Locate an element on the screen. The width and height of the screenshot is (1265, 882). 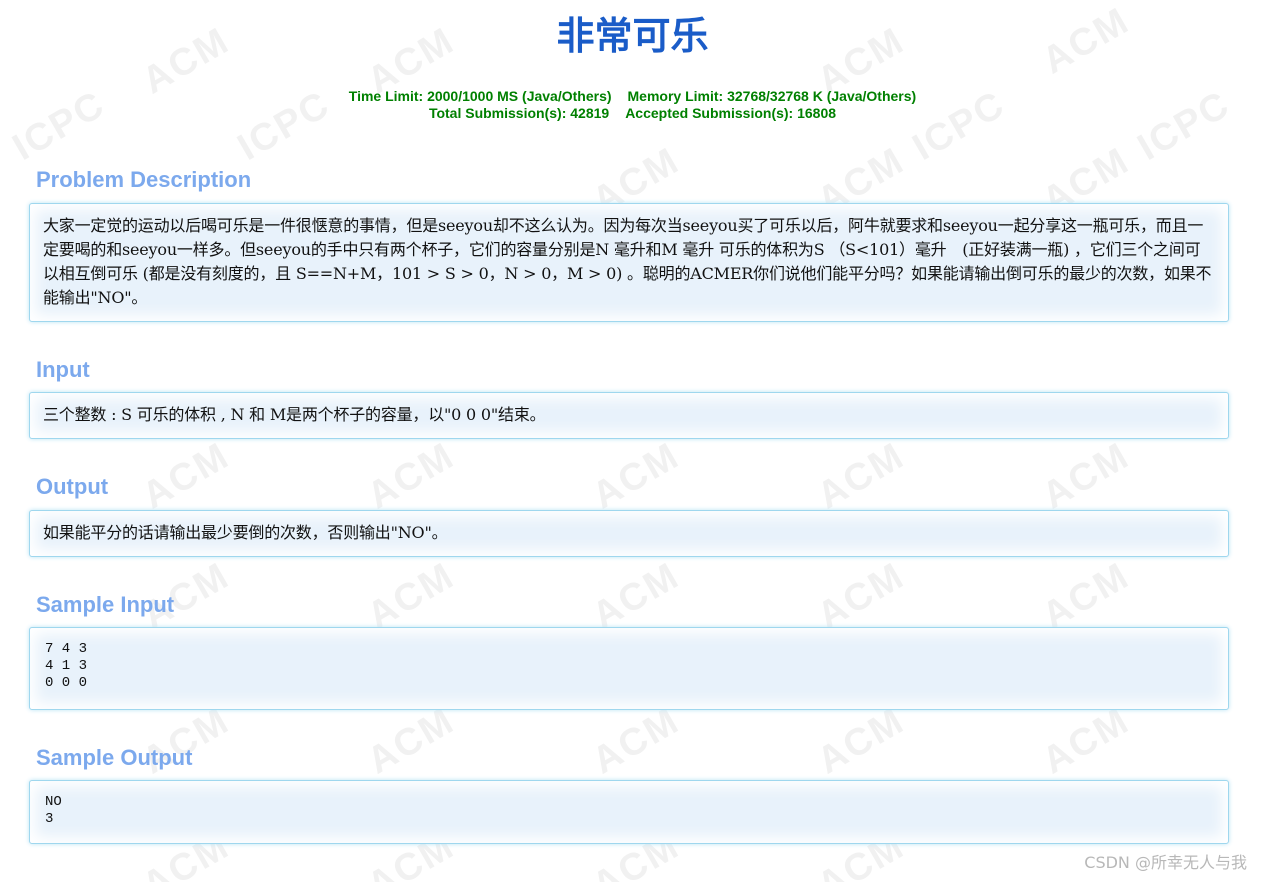
total-submissions: Total Submission(s): 42819 is located at coordinates (519, 113).